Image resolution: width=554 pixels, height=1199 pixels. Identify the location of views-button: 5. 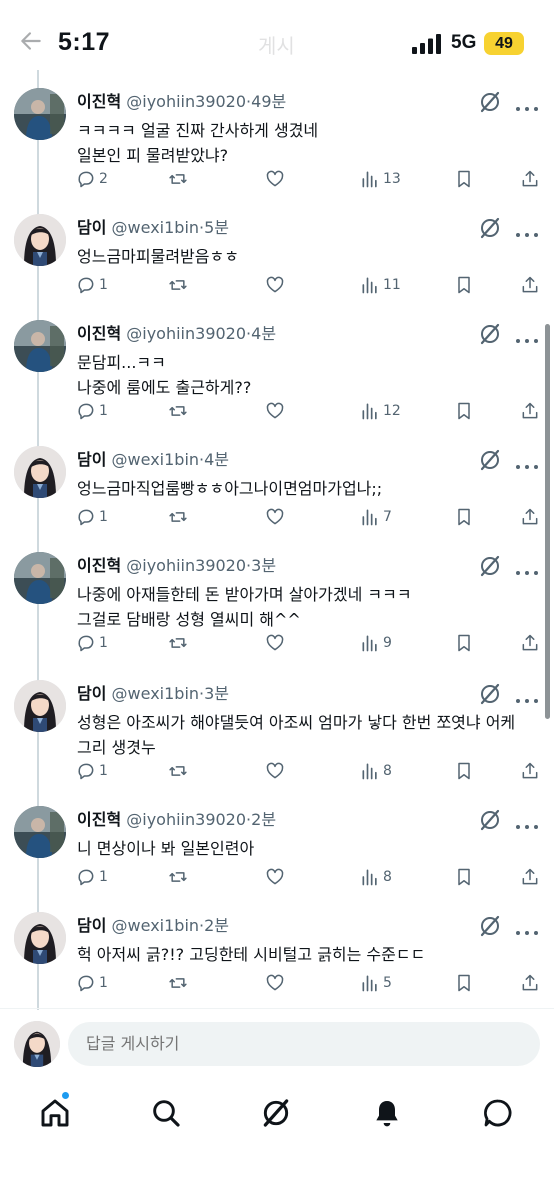
(376, 983).